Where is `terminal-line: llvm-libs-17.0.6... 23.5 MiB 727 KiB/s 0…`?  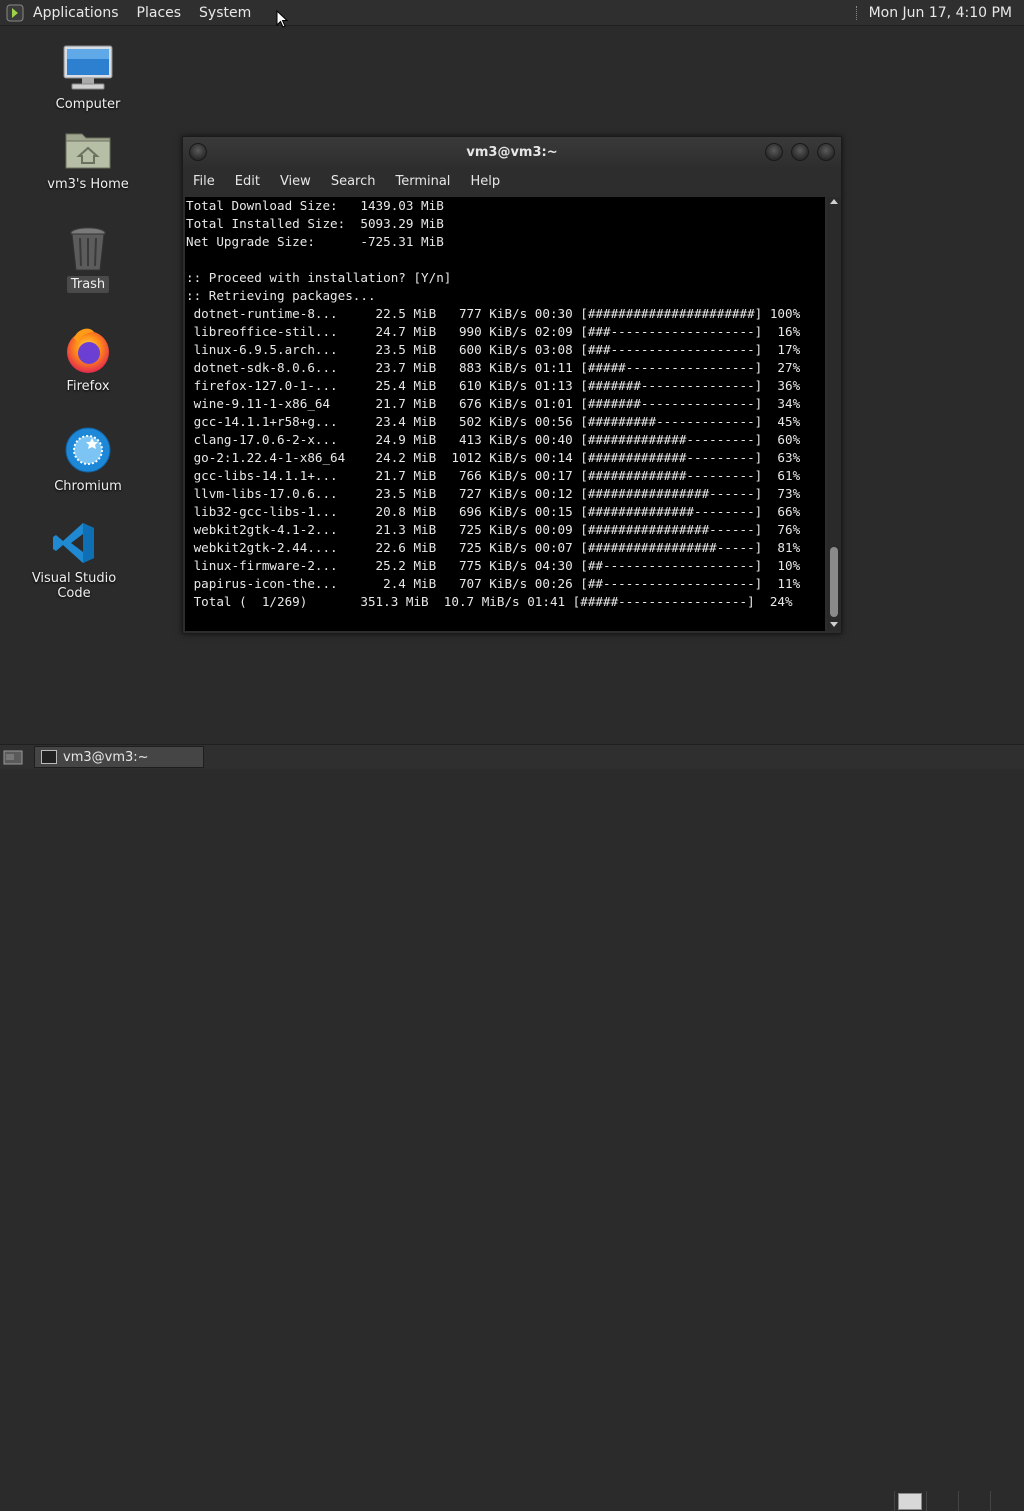
terminal-line: llvm-libs-17.0.6... 23.5 MiB 727 KiB/s 0… is located at coordinates (493, 493).